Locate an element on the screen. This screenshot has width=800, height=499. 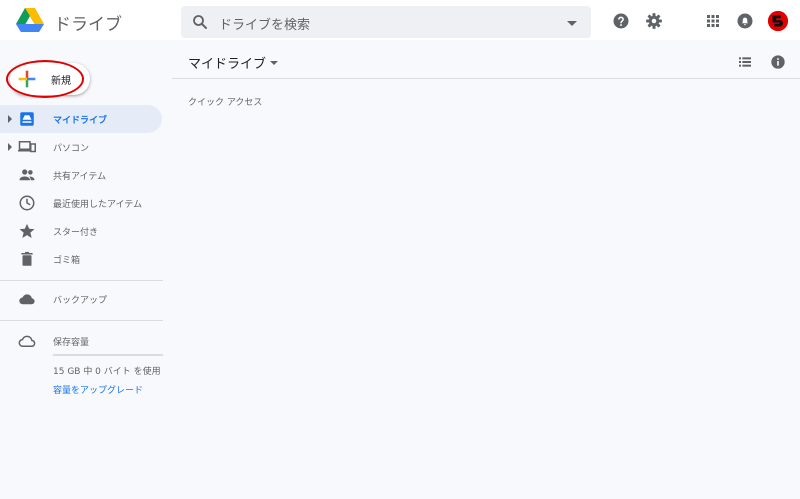
sidebar-item-shared: 共有アイテム is located at coordinates (81, 175).